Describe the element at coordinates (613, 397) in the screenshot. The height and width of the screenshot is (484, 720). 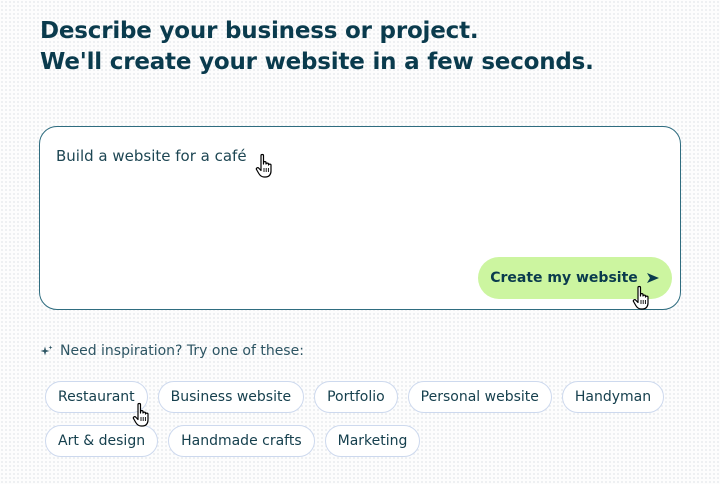
I see `chip-handyman: Handyman` at that location.